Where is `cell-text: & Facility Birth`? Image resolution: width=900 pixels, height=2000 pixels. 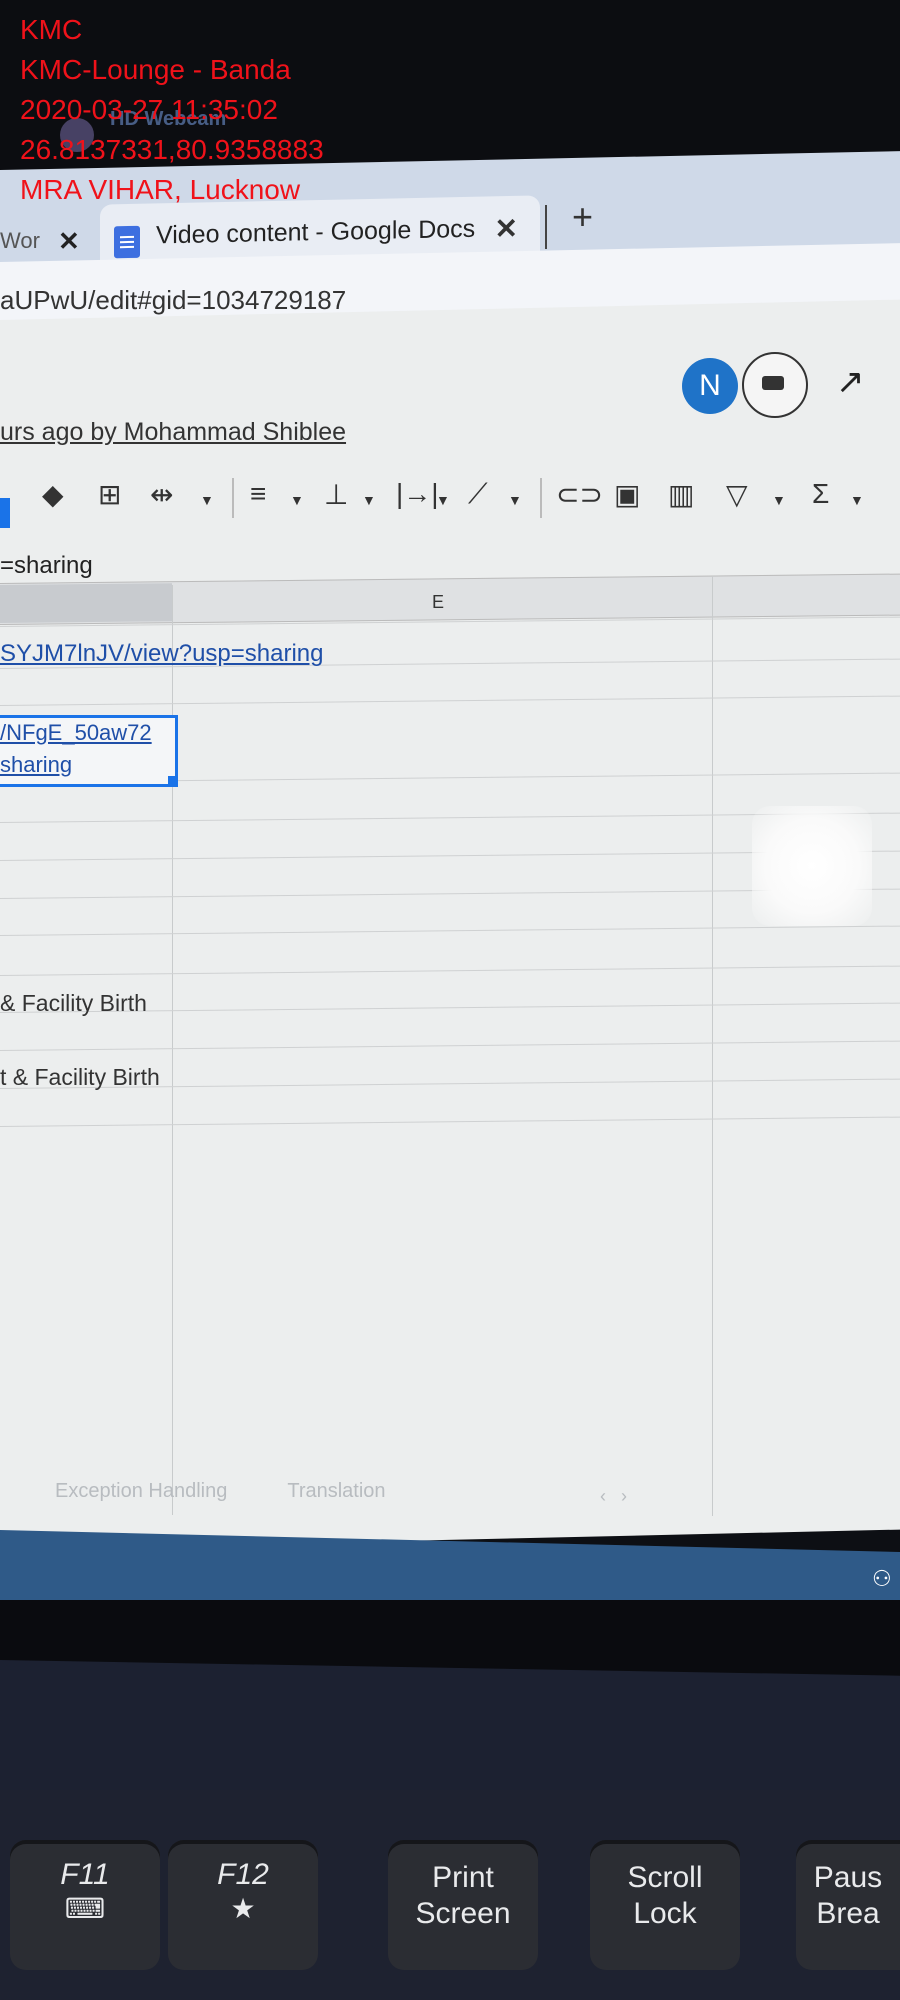 cell-text: & Facility Birth is located at coordinates (73, 1003).